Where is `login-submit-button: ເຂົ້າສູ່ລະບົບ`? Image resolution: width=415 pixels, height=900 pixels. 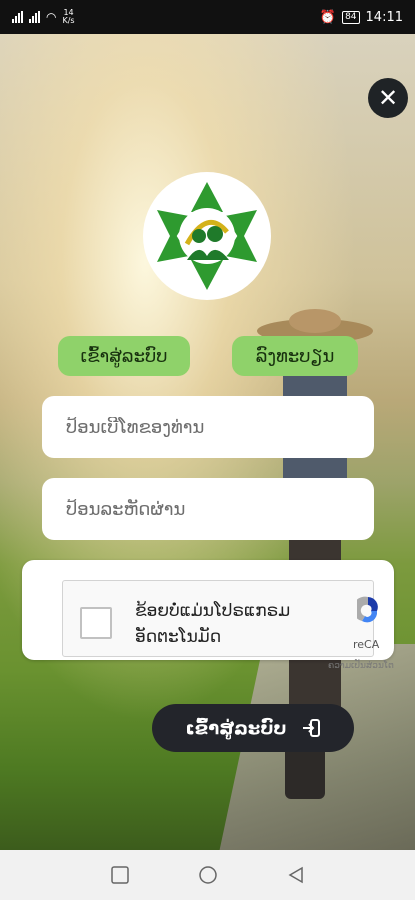
login-submit-button: ເຂົ້າສູ່ລະບົບ is located at coordinates (253, 728).